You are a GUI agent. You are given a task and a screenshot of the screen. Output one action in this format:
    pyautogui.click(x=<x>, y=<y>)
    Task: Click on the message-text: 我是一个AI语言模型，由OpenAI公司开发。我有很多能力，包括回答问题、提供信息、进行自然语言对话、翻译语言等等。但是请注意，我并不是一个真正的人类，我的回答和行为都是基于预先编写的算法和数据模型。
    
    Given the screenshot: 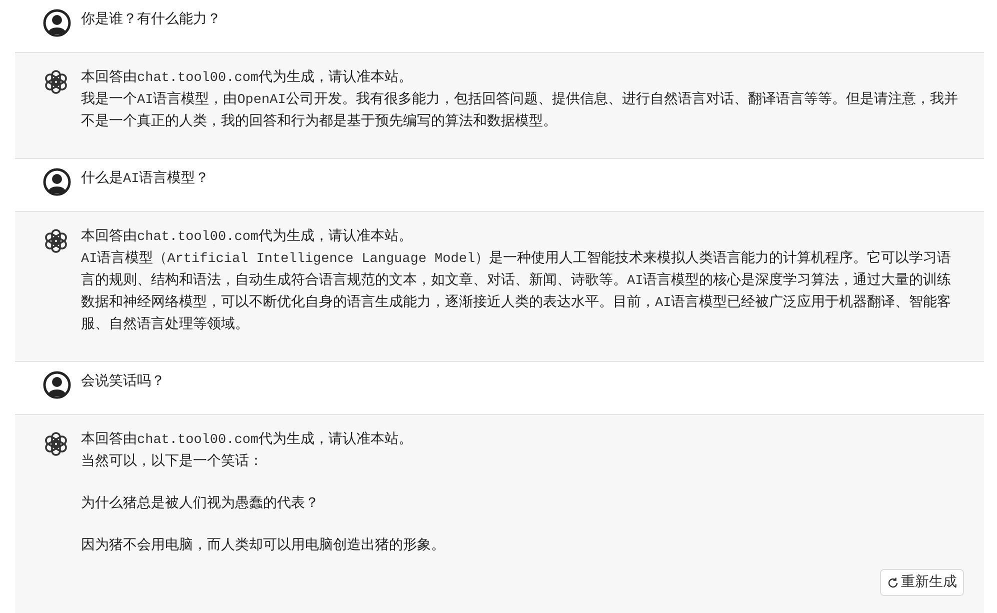 What is the action you would take?
    pyautogui.click(x=520, y=110)
    